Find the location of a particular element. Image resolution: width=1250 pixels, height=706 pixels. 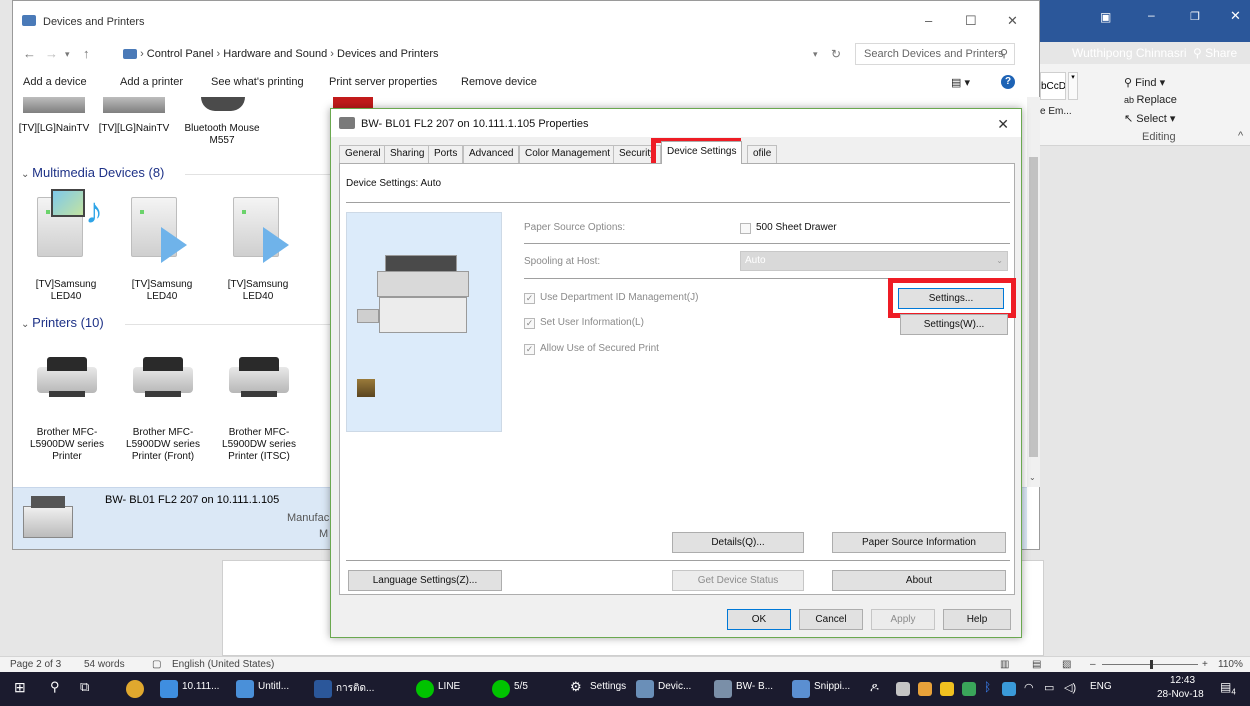

remove-device-button: Remove device is located at coordinates (499, 82).